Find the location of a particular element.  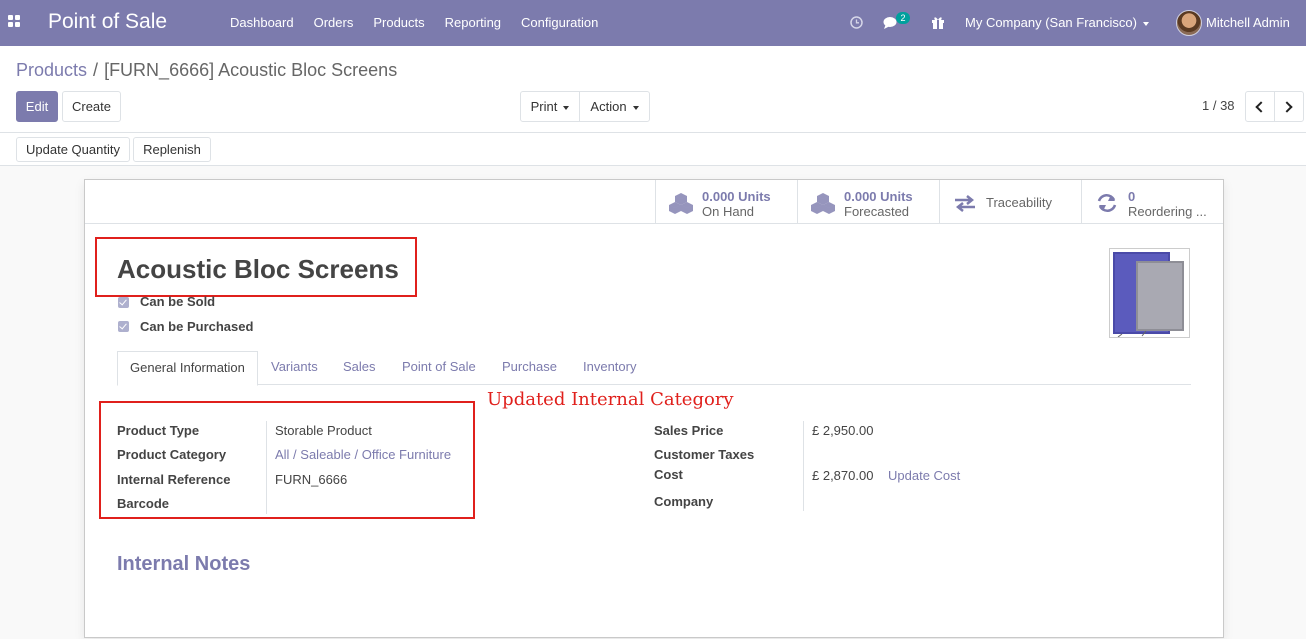

chevron-right-icon is located at coordinates (1287, 107).